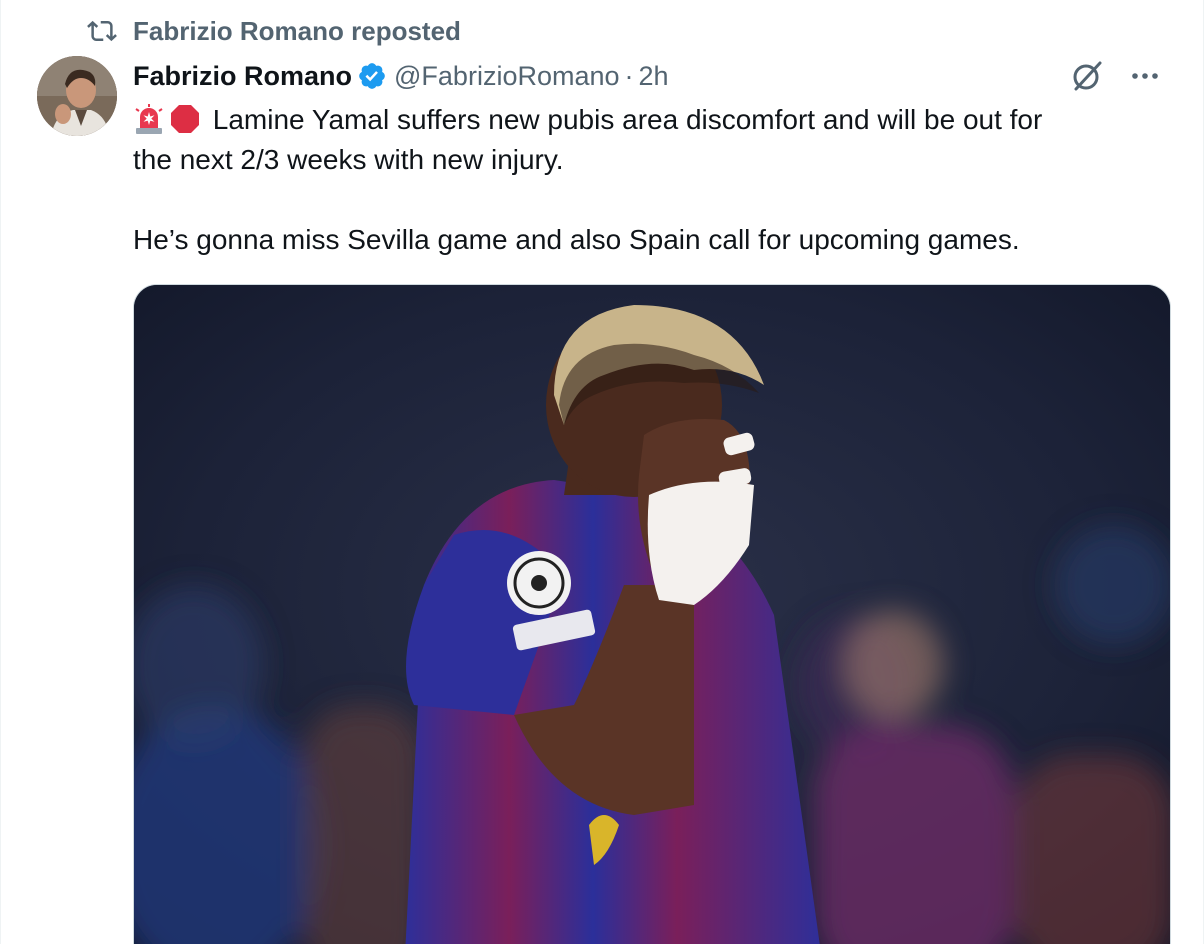 This screenshot has height=944, width=1204. What do you see at coordinates (507, 76) in the screenshot?
I see `author-handle: @FabrizioRomano` at bounding box center [507, 76].